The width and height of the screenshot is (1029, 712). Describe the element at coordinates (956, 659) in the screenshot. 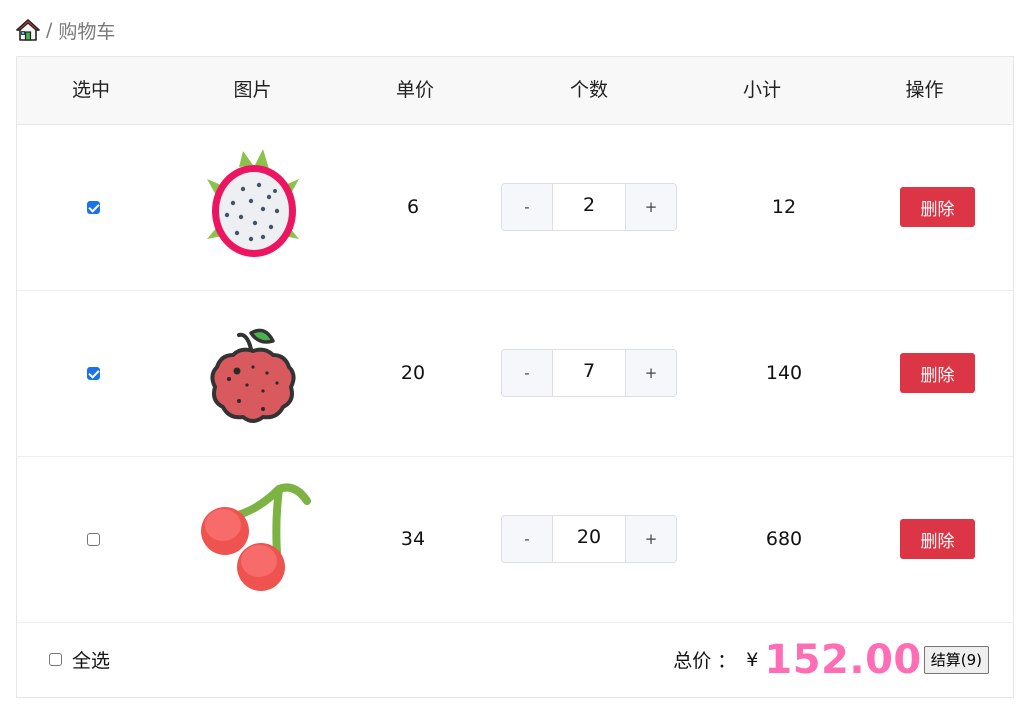

I see `checkout-button: 结算(9)` at that location.